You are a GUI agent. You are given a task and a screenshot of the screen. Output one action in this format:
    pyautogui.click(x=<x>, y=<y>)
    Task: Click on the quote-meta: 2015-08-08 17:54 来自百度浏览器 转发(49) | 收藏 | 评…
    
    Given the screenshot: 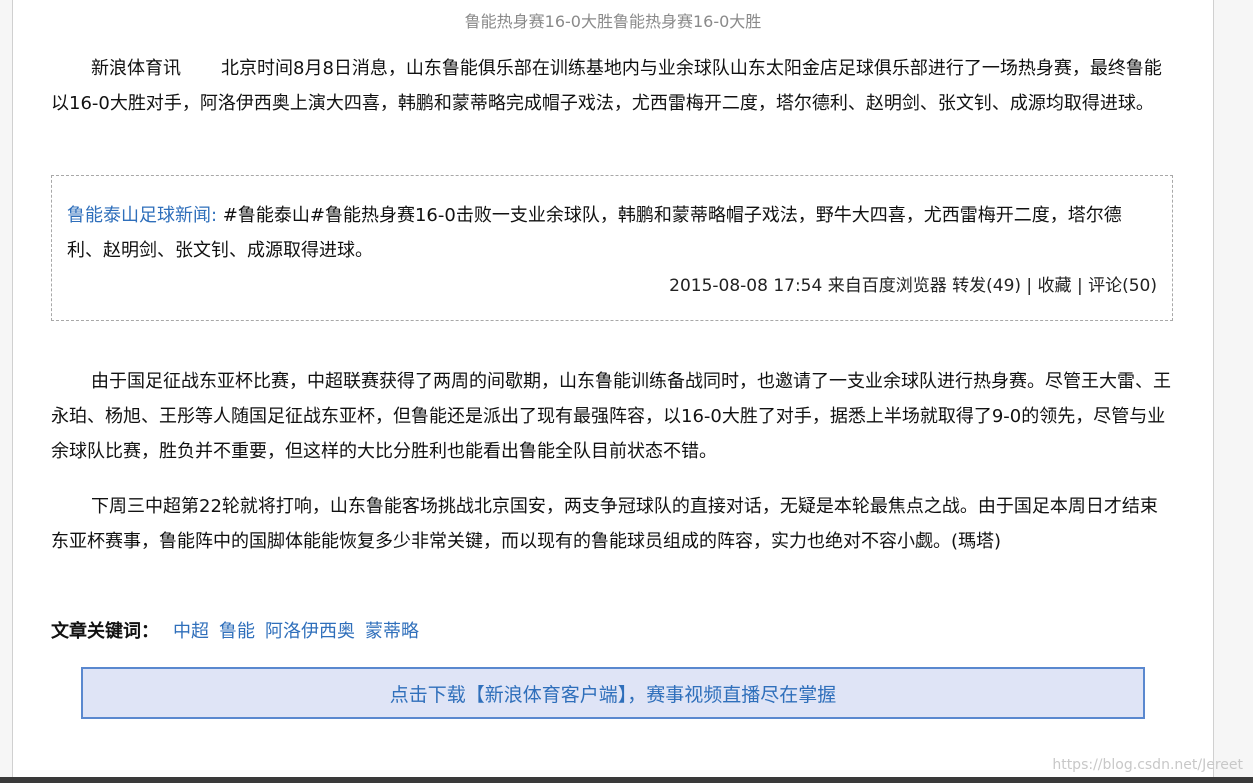 What is the action you would take?
    pyautogui.click(x=913, y=286)
    